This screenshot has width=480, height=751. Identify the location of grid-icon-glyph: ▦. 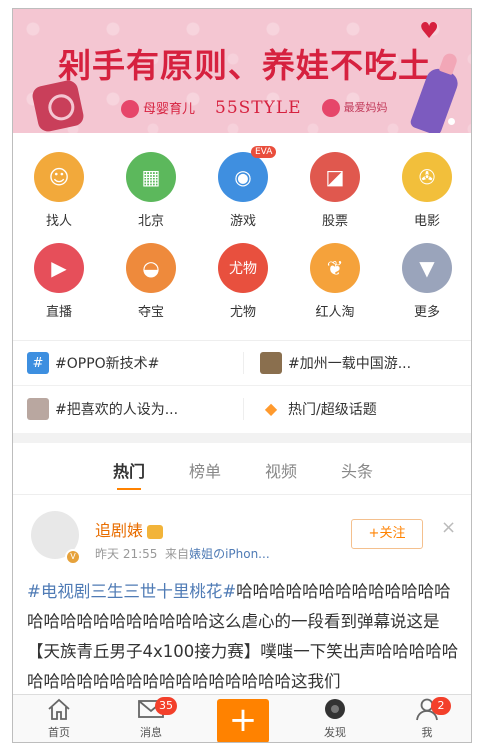
(151, 177).